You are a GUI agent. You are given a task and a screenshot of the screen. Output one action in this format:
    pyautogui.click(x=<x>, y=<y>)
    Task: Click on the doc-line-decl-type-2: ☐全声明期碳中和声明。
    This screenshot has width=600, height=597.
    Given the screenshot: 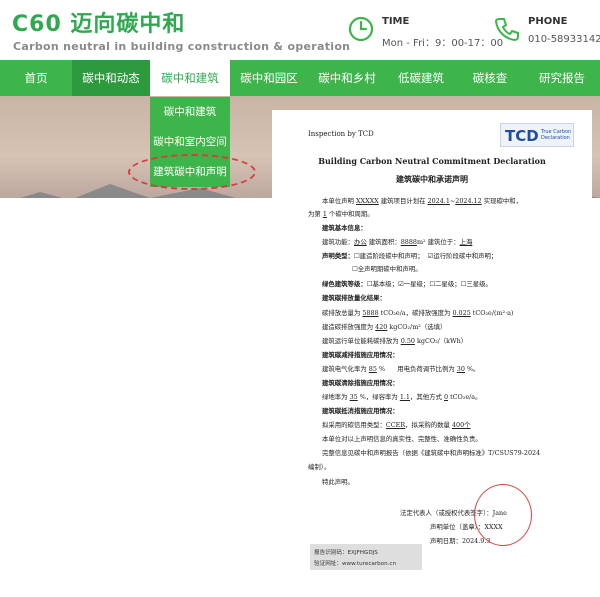 What is the action you would take?
    pyautogui.click(x=387, y=269)
    